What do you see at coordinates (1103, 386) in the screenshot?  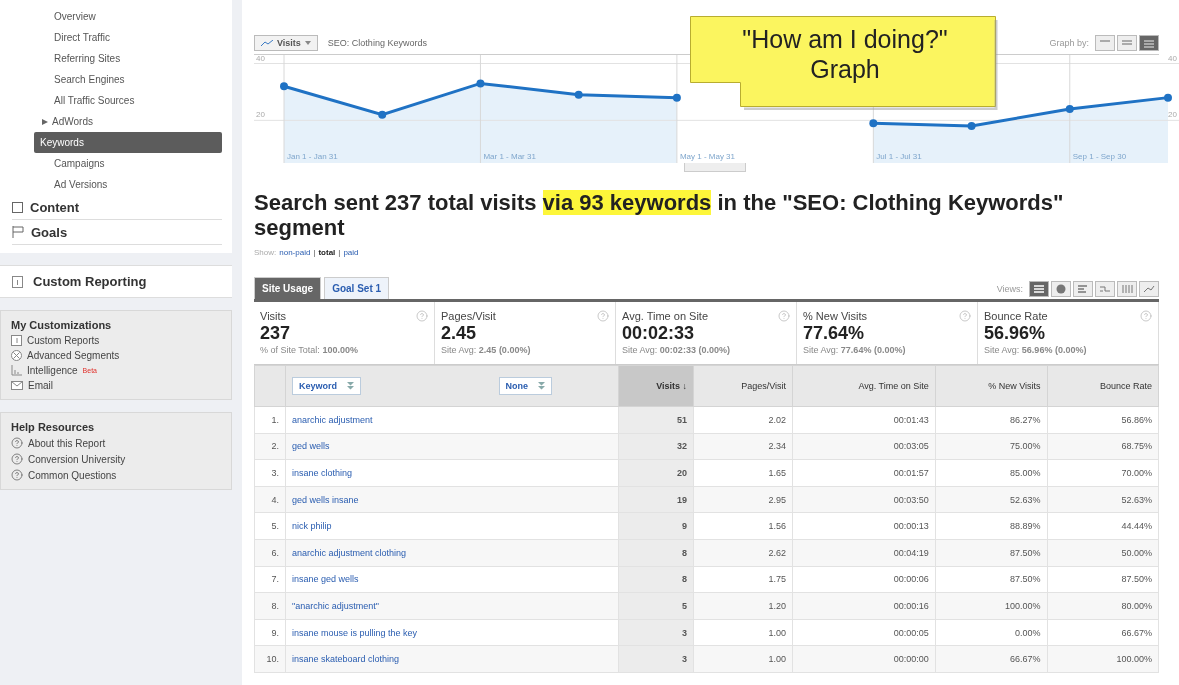 I see `column-header: Bounce Rate` at bounding box center [1103, 386].